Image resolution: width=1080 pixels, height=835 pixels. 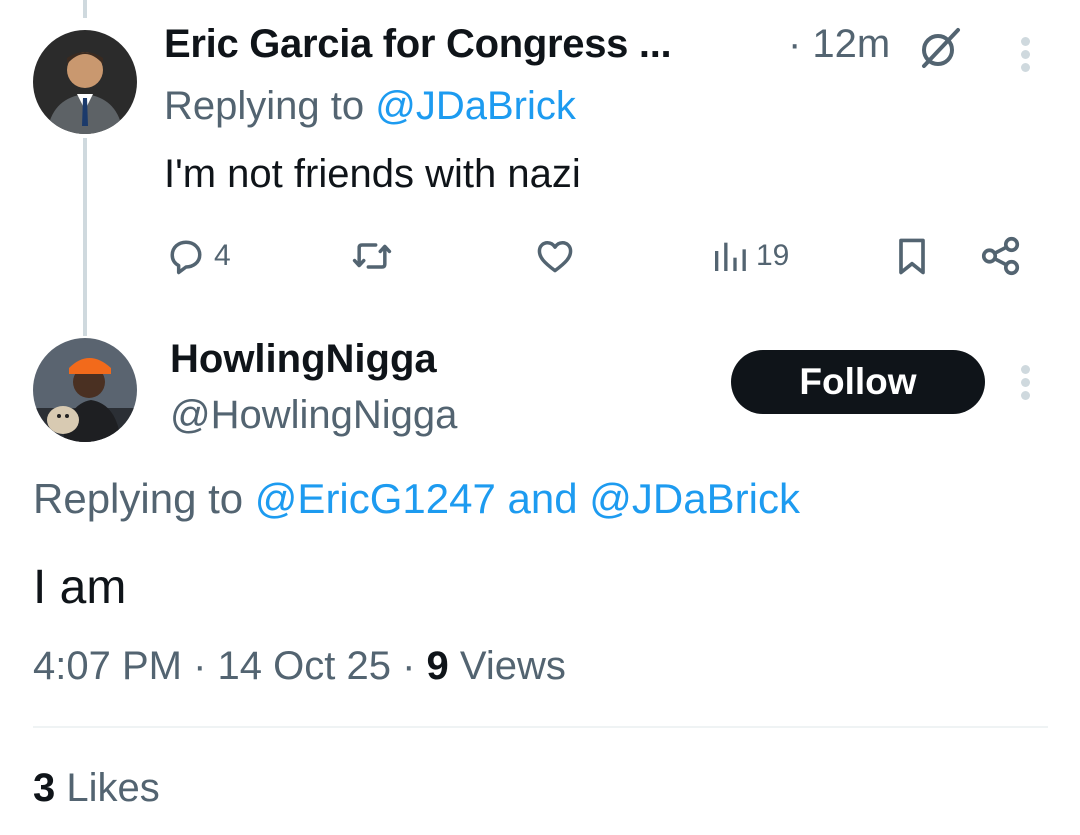 I want to click on replying-to: Replying to @EricG1247 and @JDaBrick, so click(x=416, y=499).